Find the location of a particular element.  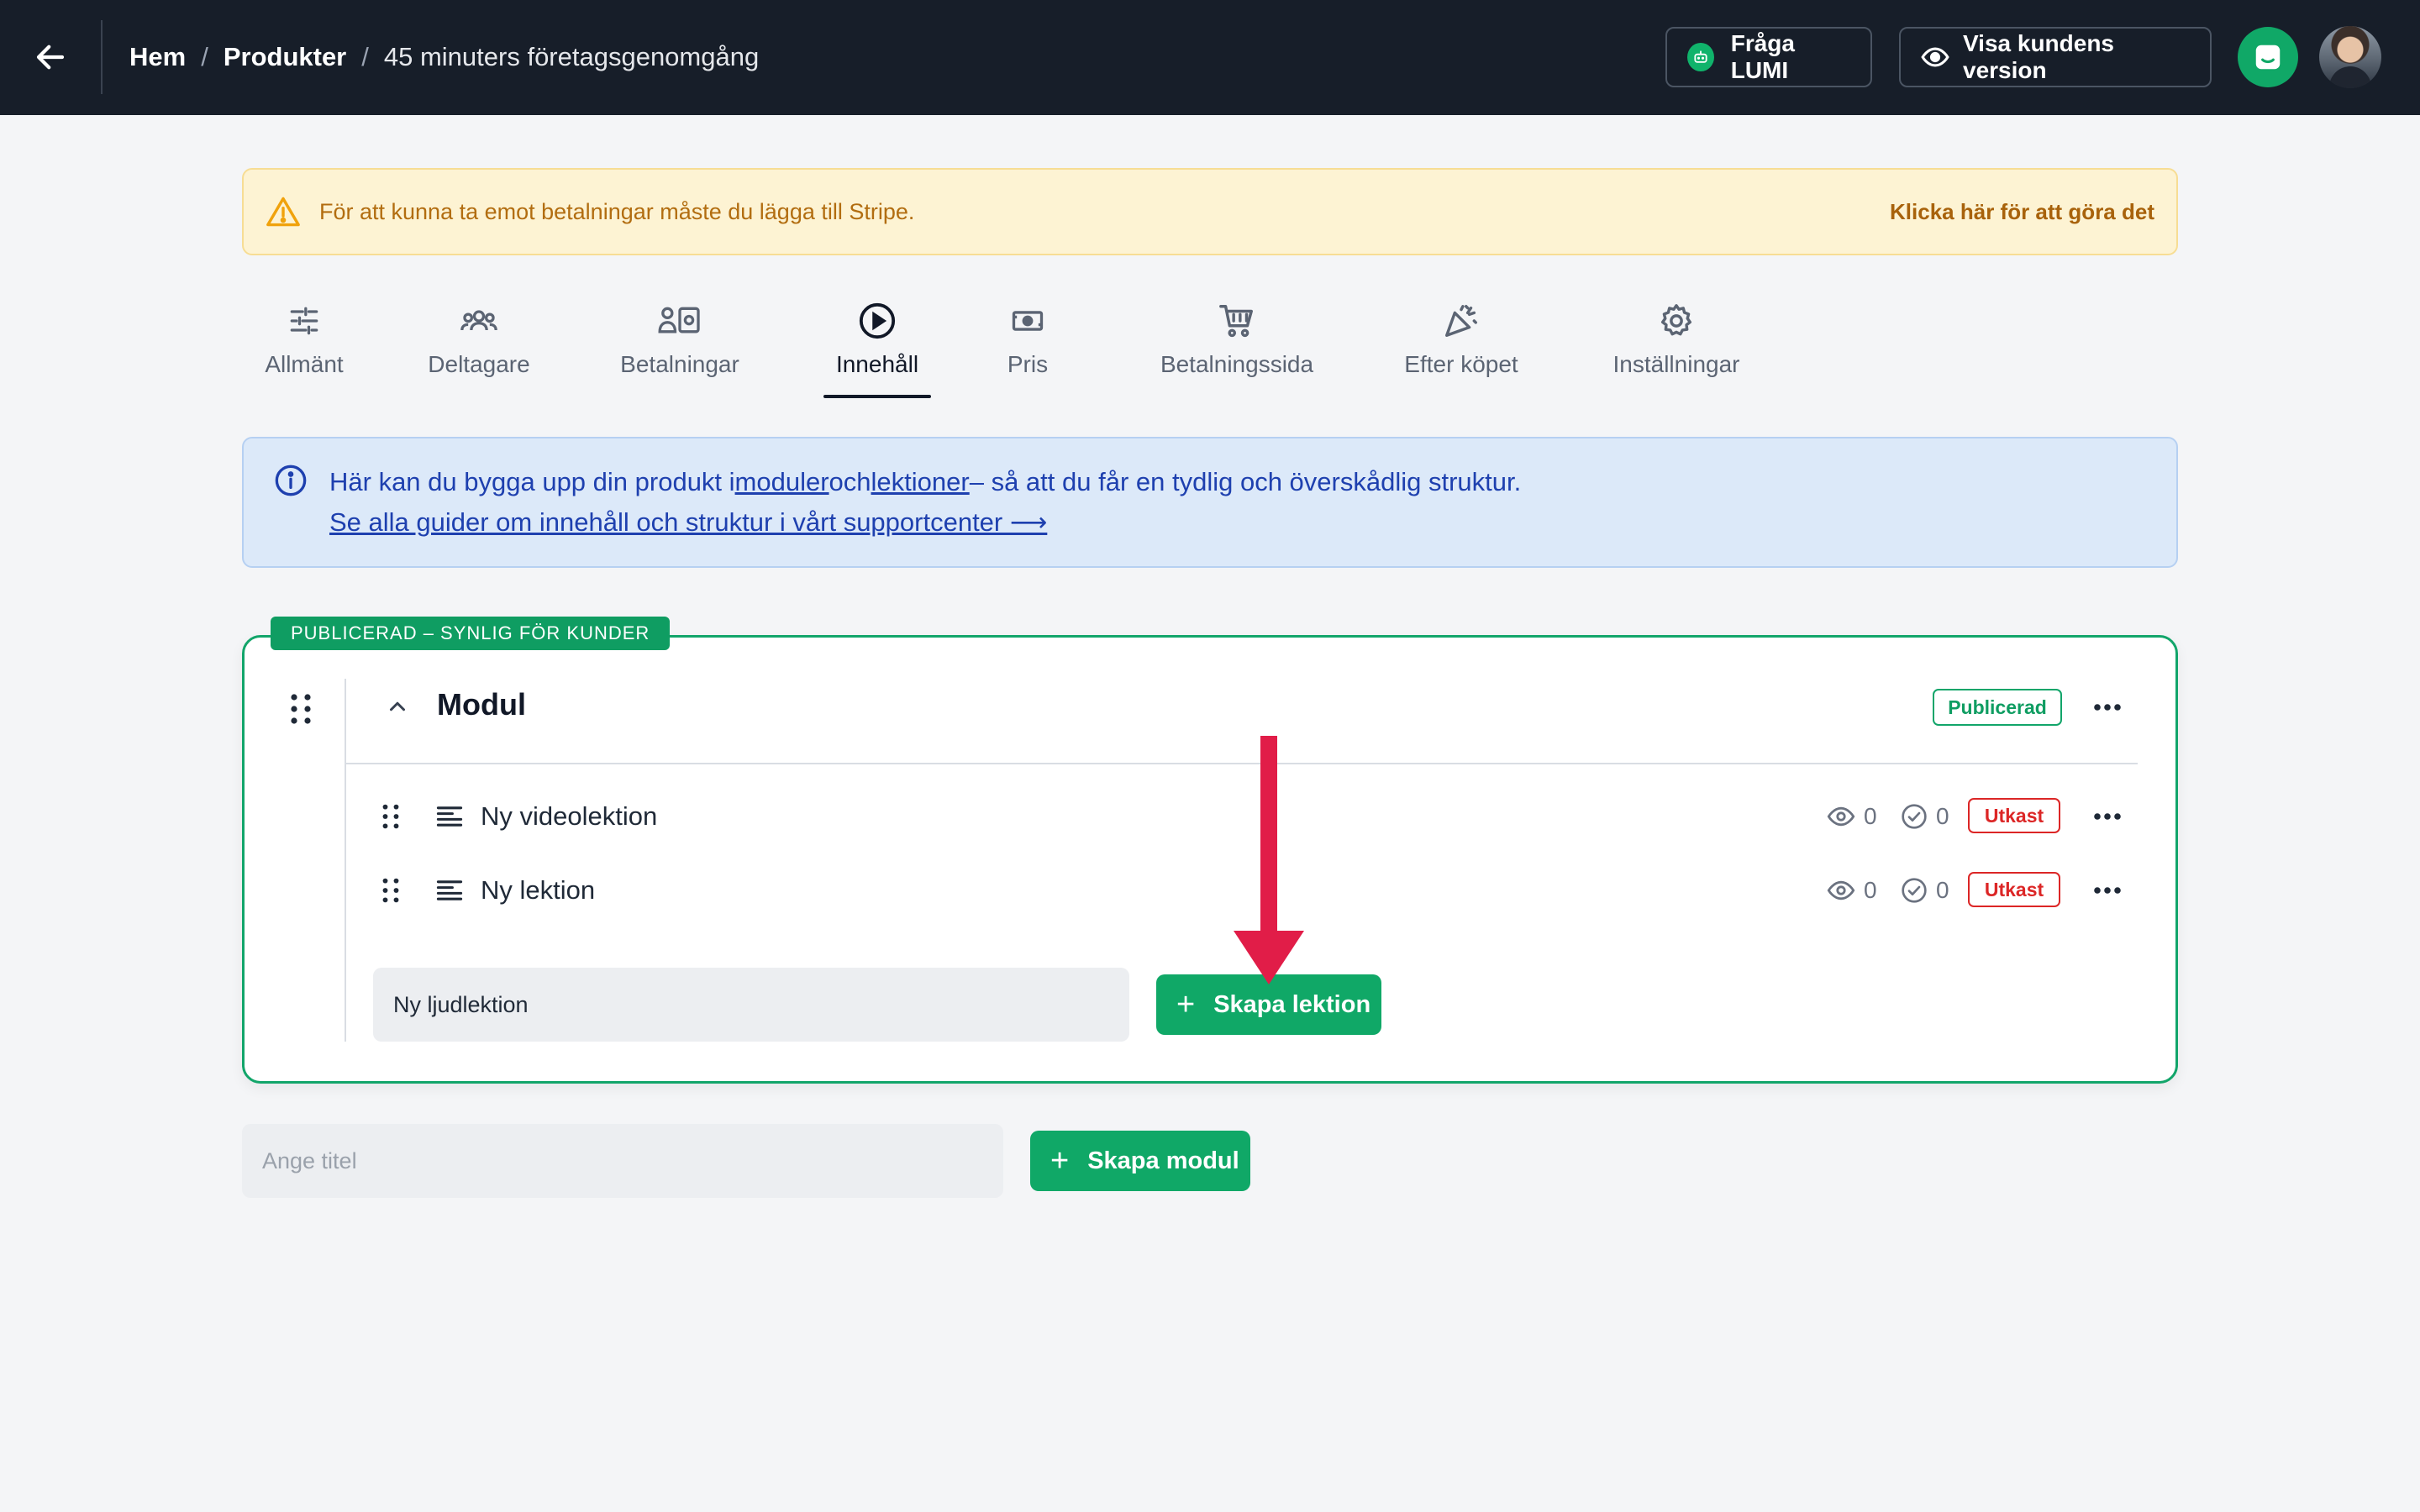

tab-label: Betalningssida is located at coordinates (1237, 364).